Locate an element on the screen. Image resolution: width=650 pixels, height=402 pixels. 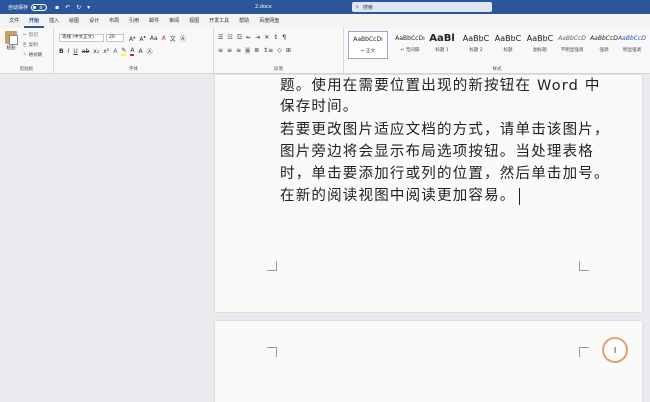
italic-icon: I is located at coordinates (69, 51).